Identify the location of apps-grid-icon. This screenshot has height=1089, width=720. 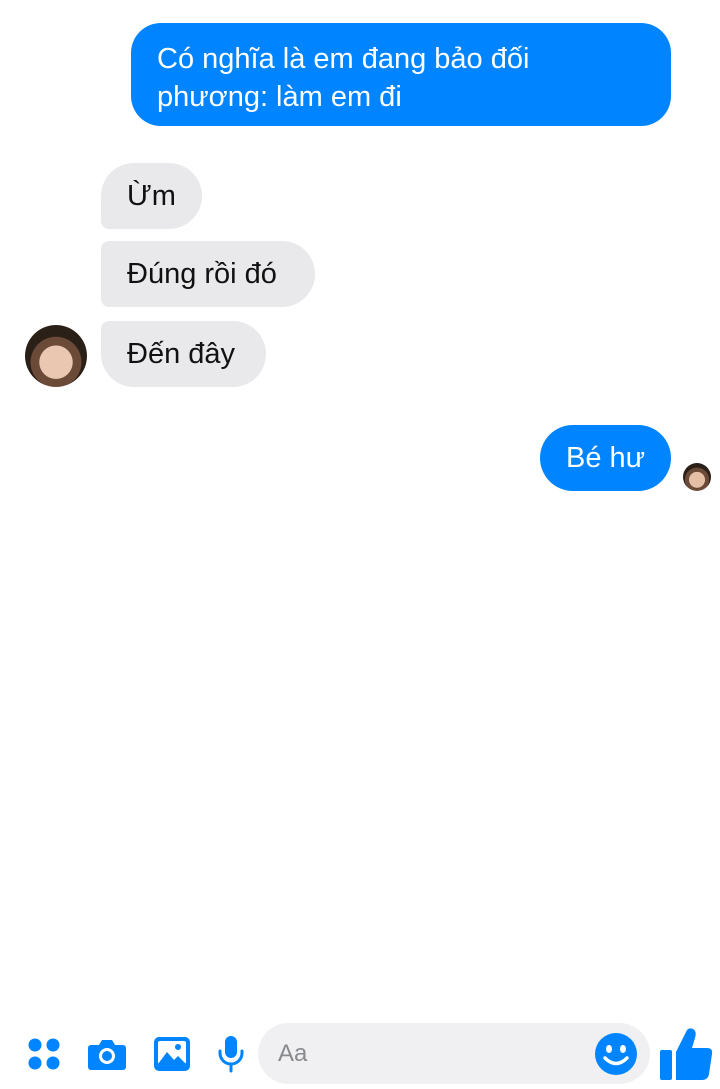
(44, 1054).